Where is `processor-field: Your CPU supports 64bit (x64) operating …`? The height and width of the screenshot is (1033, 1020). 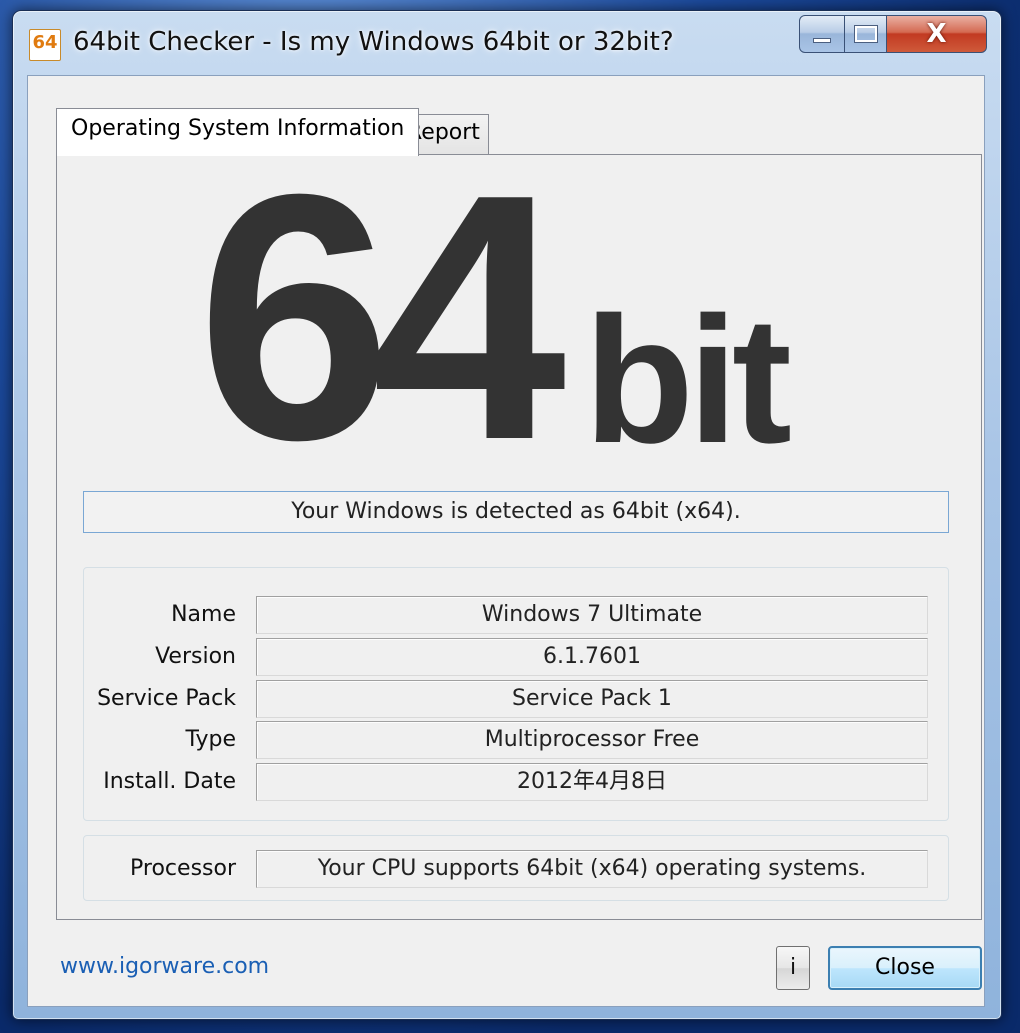 processor-field: Your CPU supports 64bit (x64) operating … is located at coordinates (592, 869).